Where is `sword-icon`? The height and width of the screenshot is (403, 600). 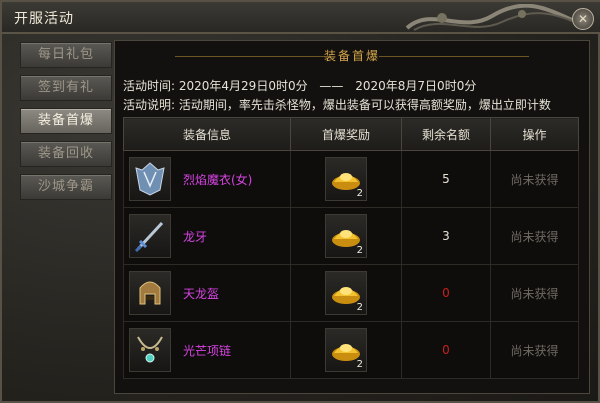
sword-icon is located at coordinates (149, 237).